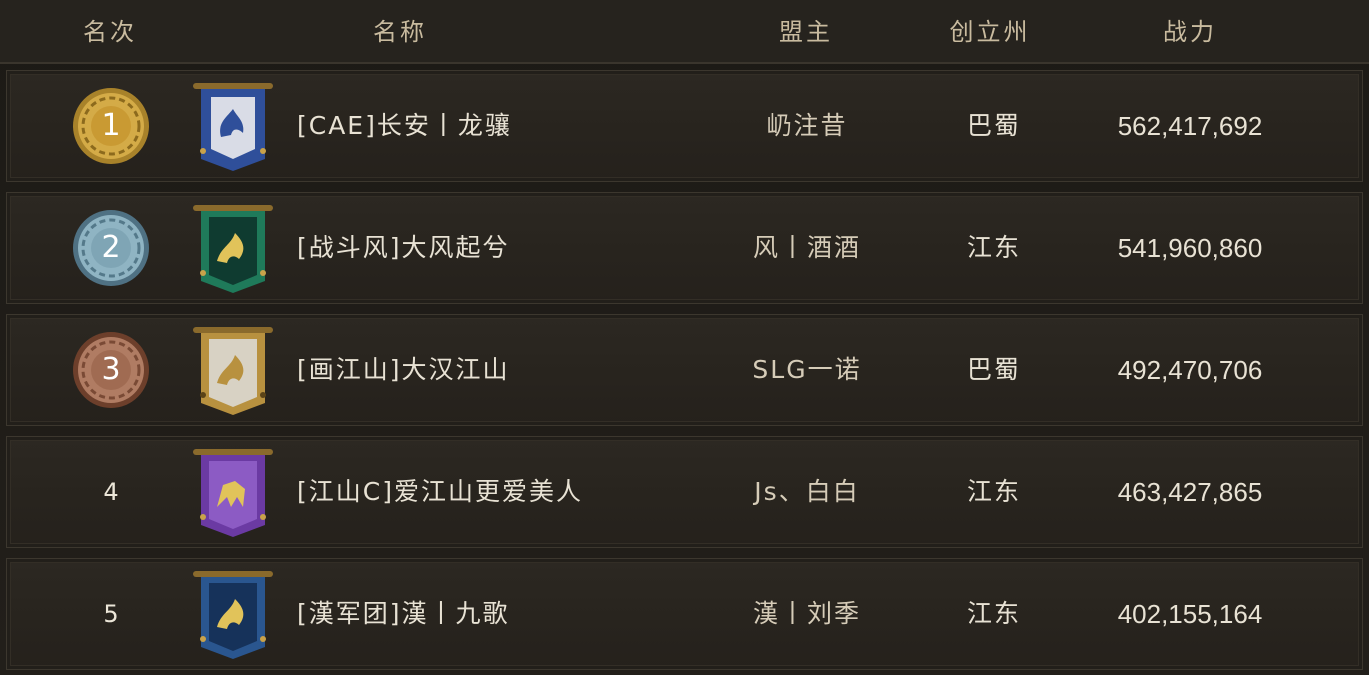  What do you see at coordinates (1190, 370) in the screenshot?
I see `combat-power: 492,470,706` at bounding box center [1190, 370].